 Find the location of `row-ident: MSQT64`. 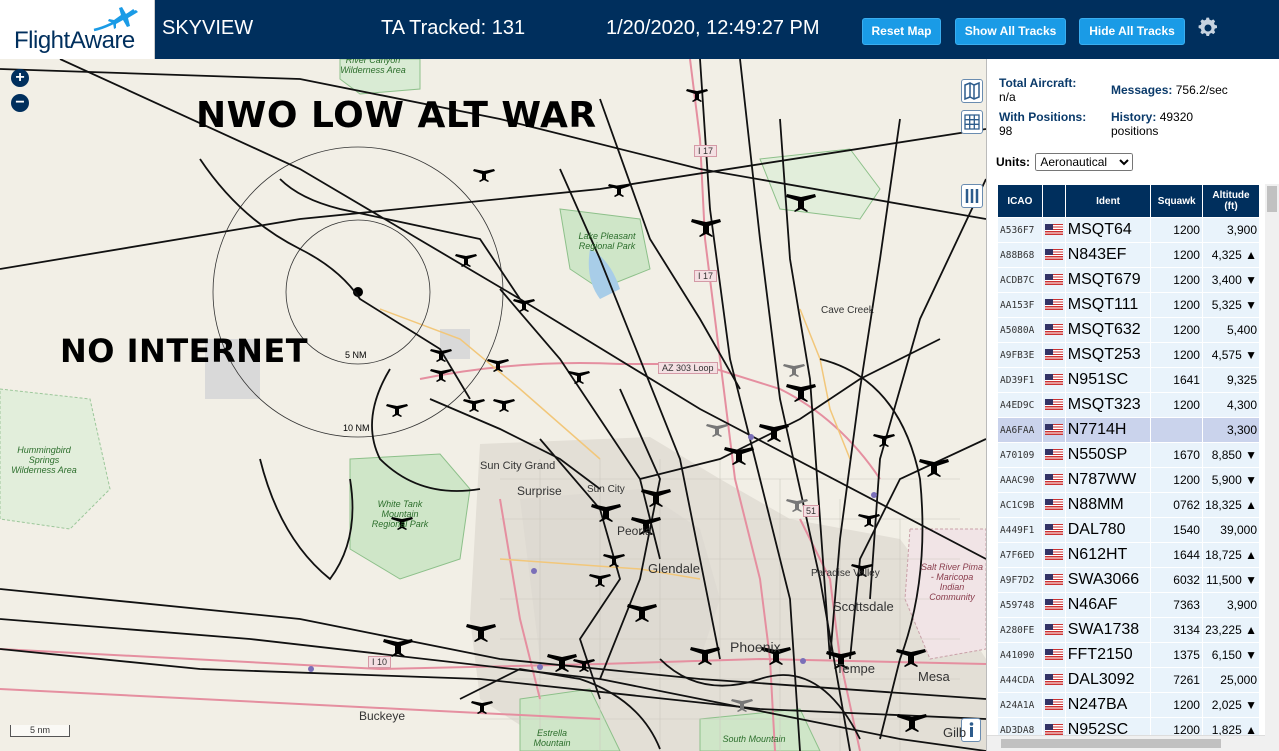

row-ident: MSQT64 is located at coordinates (1108, 230).